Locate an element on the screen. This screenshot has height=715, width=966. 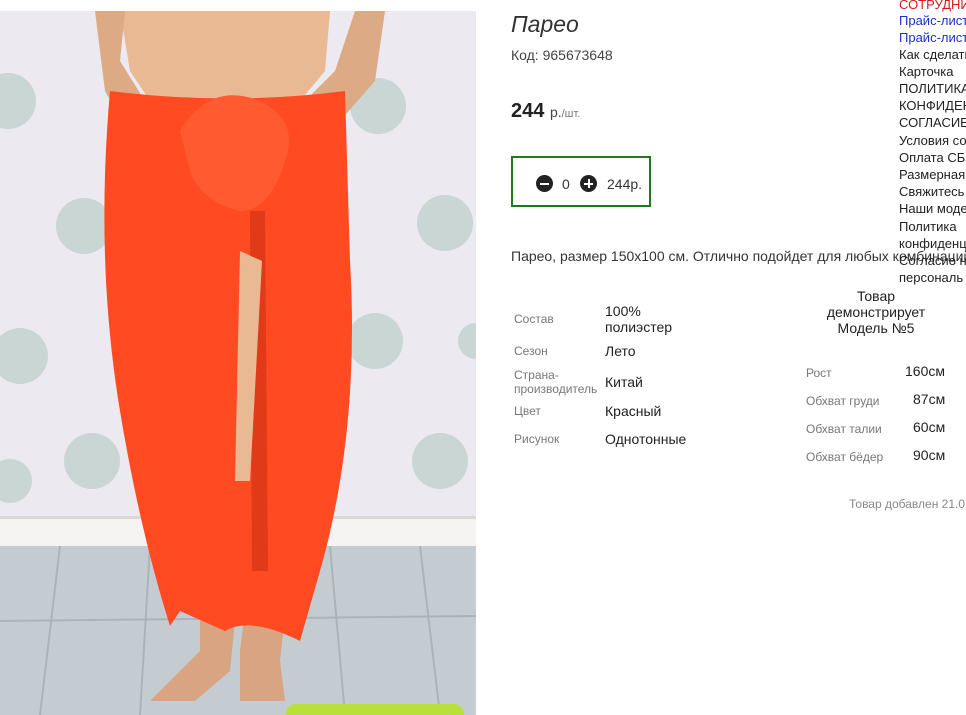
sidebar-item: КОНФИДЕН is located at coordinates (932, 105).